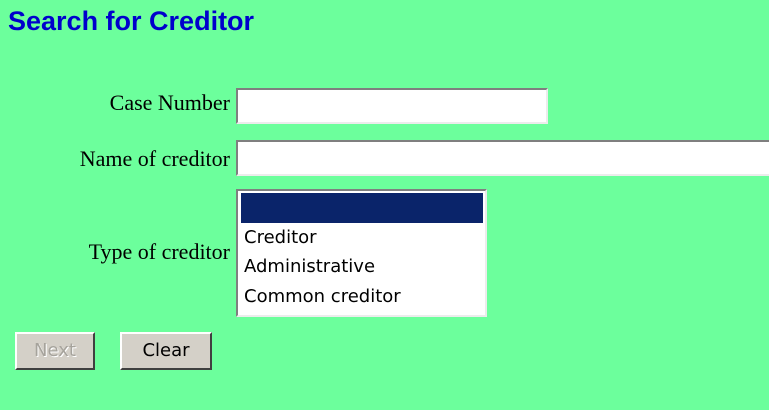 Image resolution: width=769 pixels, height=410 pixels. What do you see at coordinates (169, 102) in the screenshot?
I see `case-number-label: Case Number` at bounding box center [169, 102].